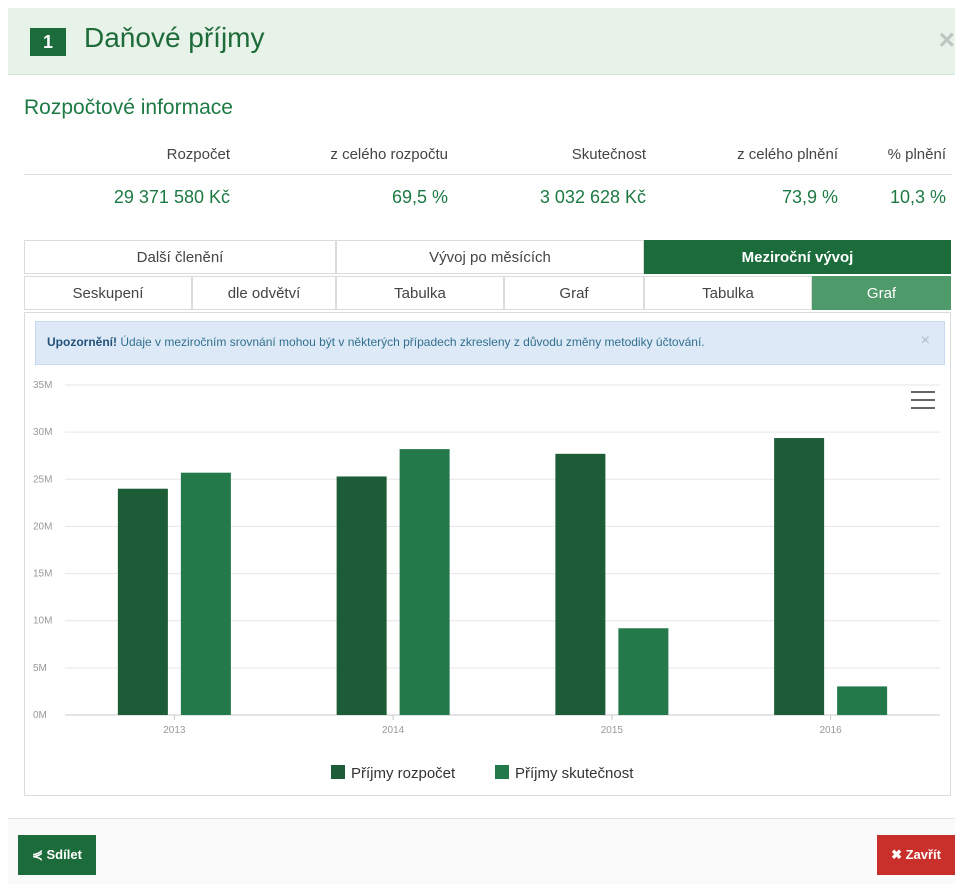 Image resolution: width=955 pixels, height=884 pixels. I want to click on y-tick-label: 20M, so click(42, 526).